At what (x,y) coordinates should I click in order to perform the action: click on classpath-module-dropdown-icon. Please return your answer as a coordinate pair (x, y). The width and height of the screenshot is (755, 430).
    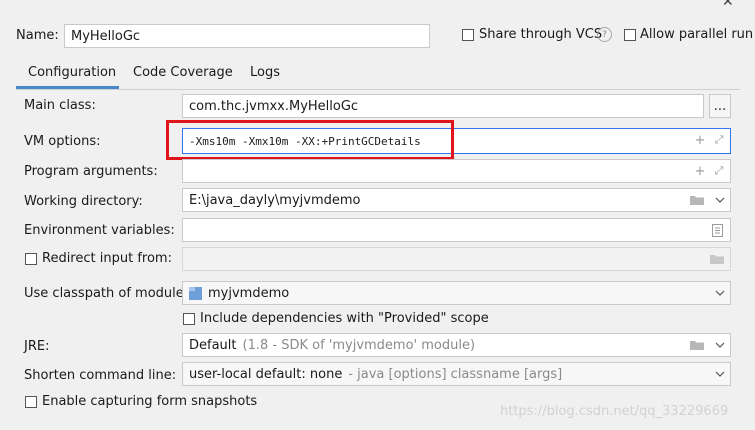
    Looking at the image, I should click on (720, 293).